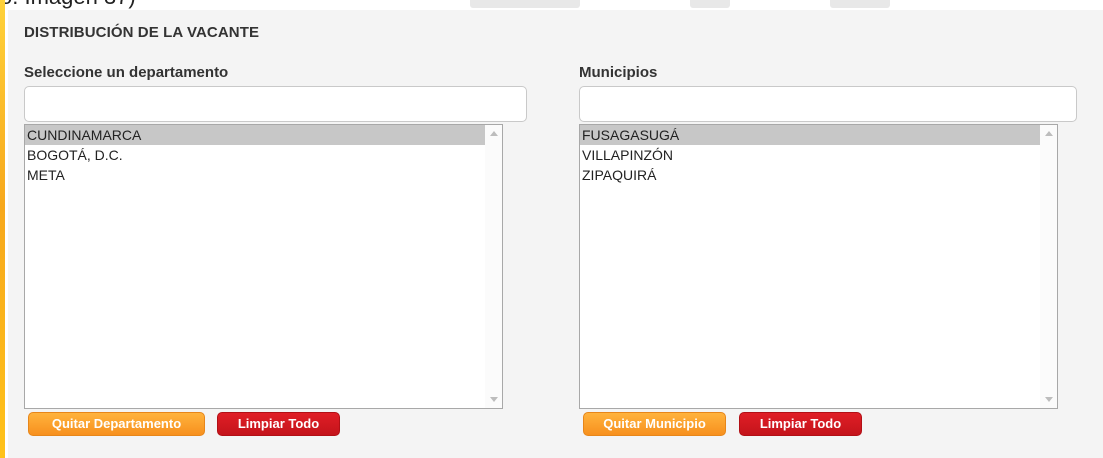 This screenshot has height=458, width=1103. What do you see at coordinates (618, 72) in the screenshot?
I see `municipalities-label: Municipios` at bounding box center [618, 72].